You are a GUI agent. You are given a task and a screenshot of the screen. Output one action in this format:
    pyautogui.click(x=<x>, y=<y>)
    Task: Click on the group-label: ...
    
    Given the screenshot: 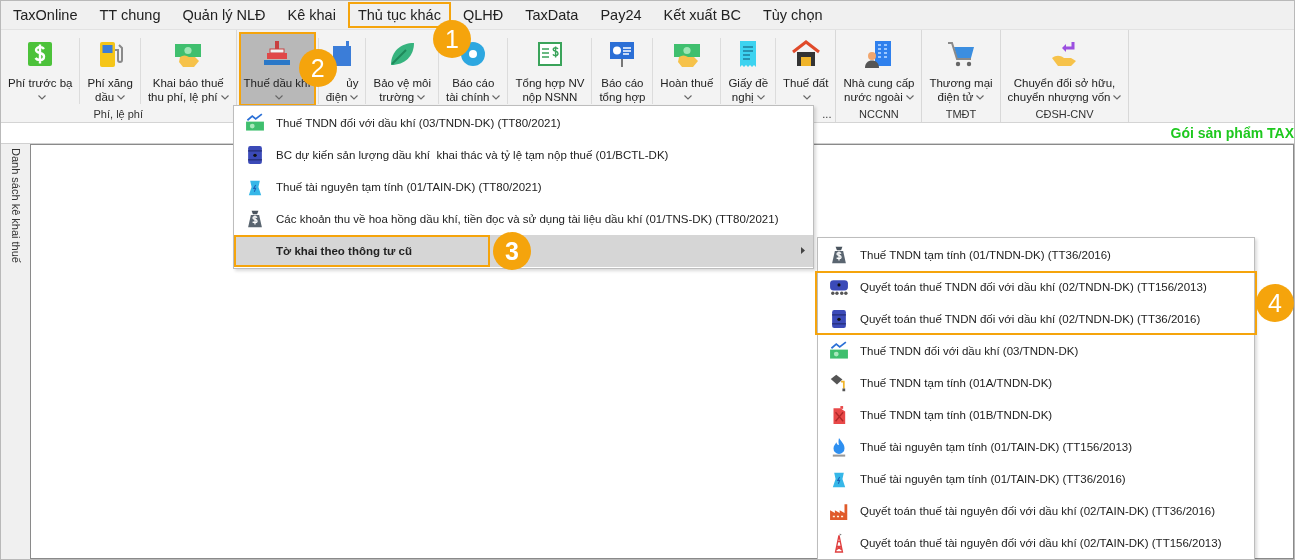 What is the action you would take?
    pyautogui.click(x=827, y=114)
    